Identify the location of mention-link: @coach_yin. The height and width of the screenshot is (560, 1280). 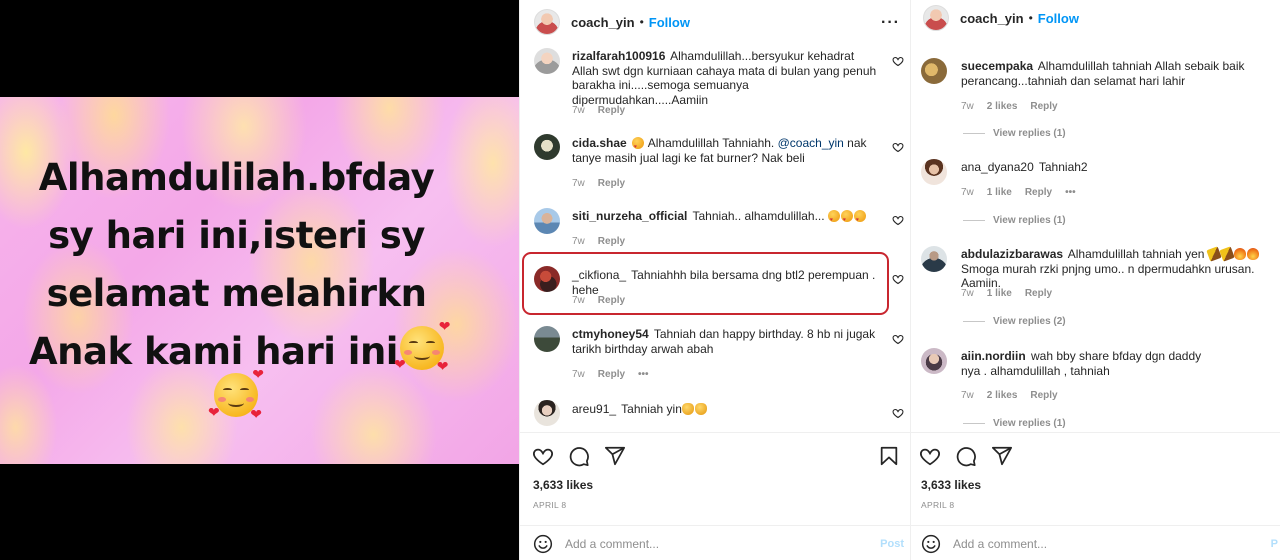
(811, 143).